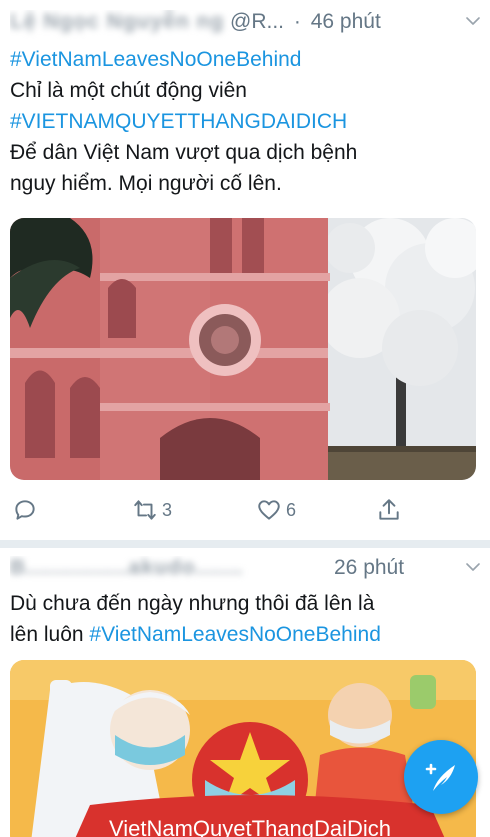  I want to click on tweet-header: Lệ Ngọc Nguyễn ng @R... · 46 phút, so click(244, 25).